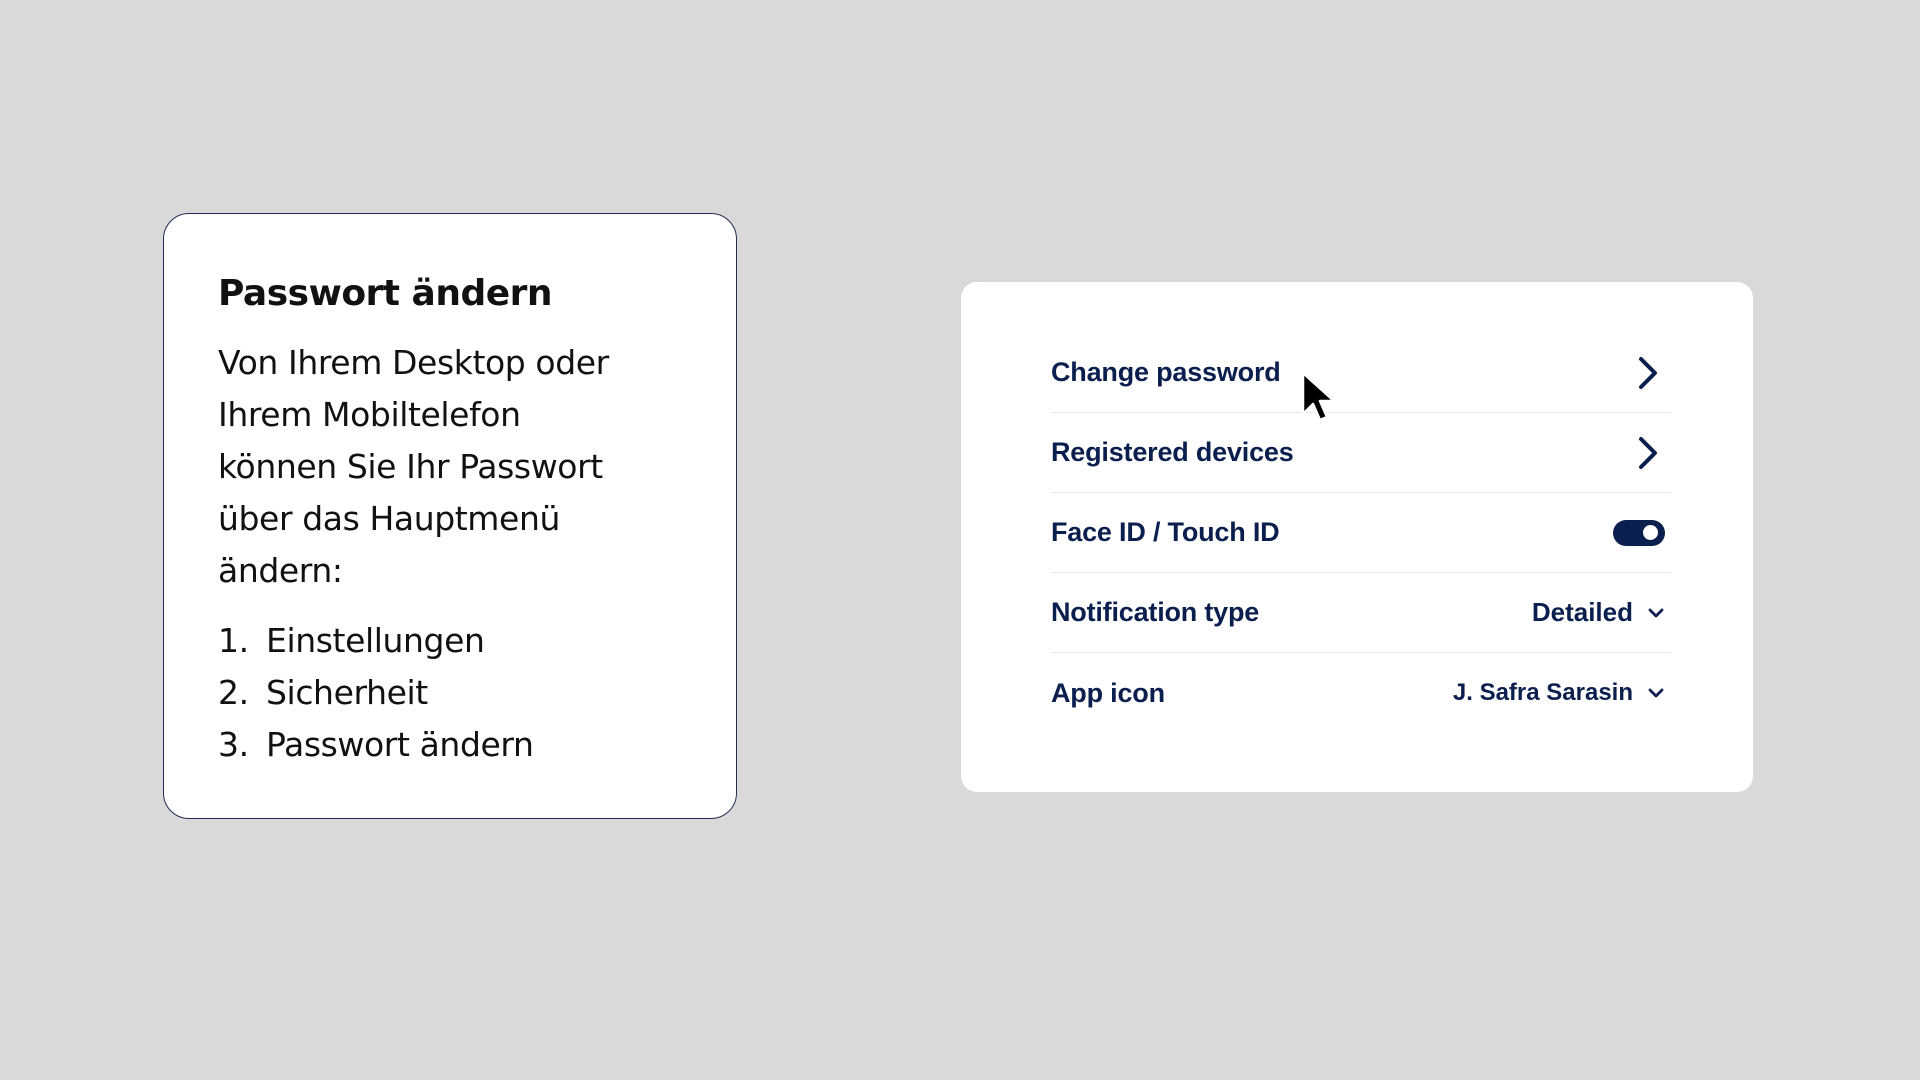 The image size is (1920, 1080). What do you see at coordinates (280, 571) in the screenshot?
I see `info-card-body-line: ändern:` at bounding box center [280, 571].